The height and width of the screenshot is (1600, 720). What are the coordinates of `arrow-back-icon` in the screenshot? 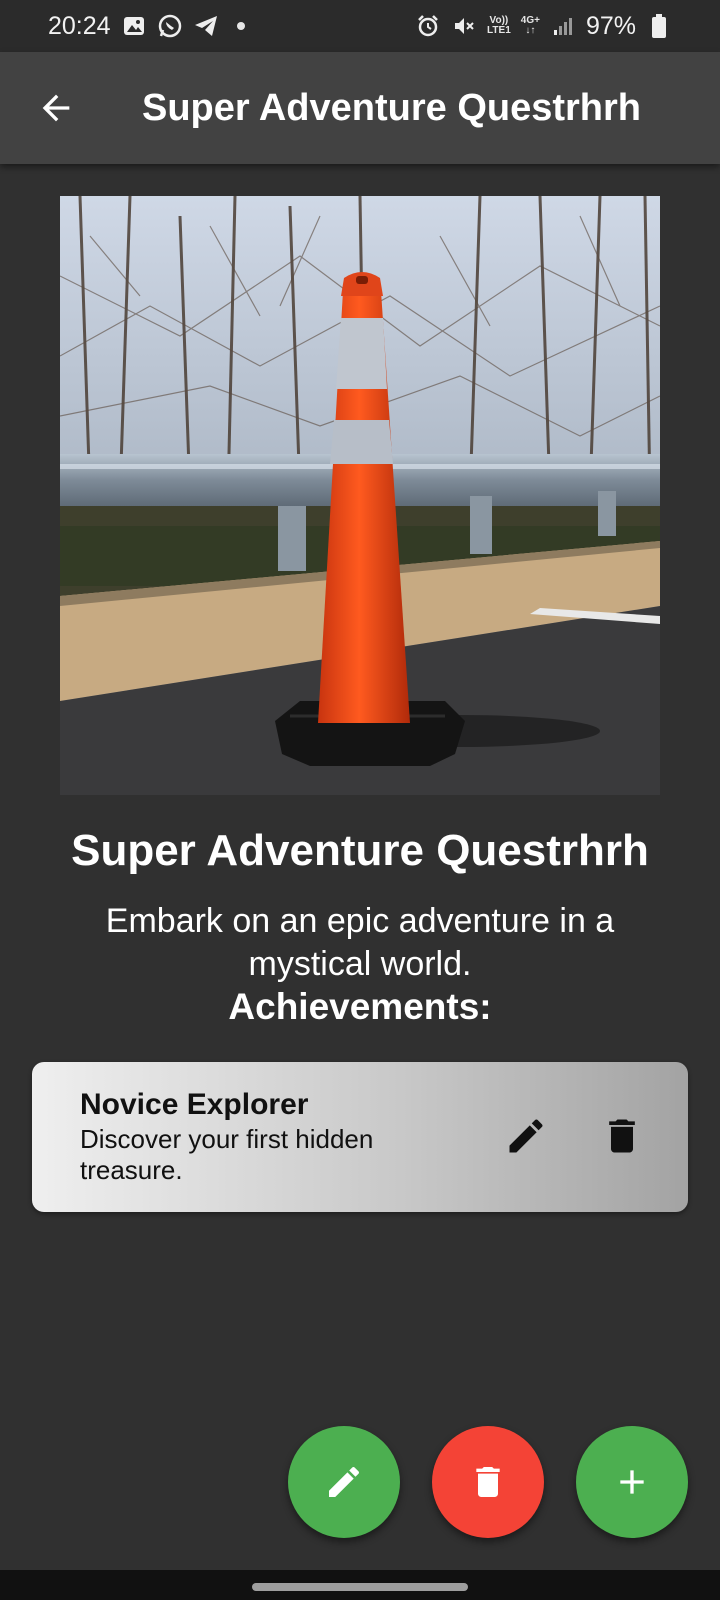 It's located at (56, 108).